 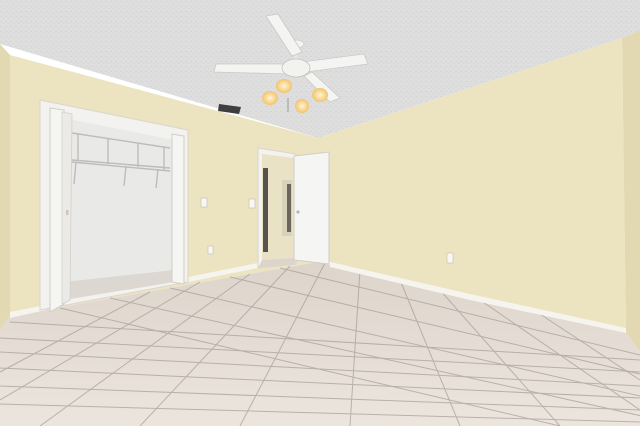 I want to click on wall-outlet-left, so click(x=210, y=250).